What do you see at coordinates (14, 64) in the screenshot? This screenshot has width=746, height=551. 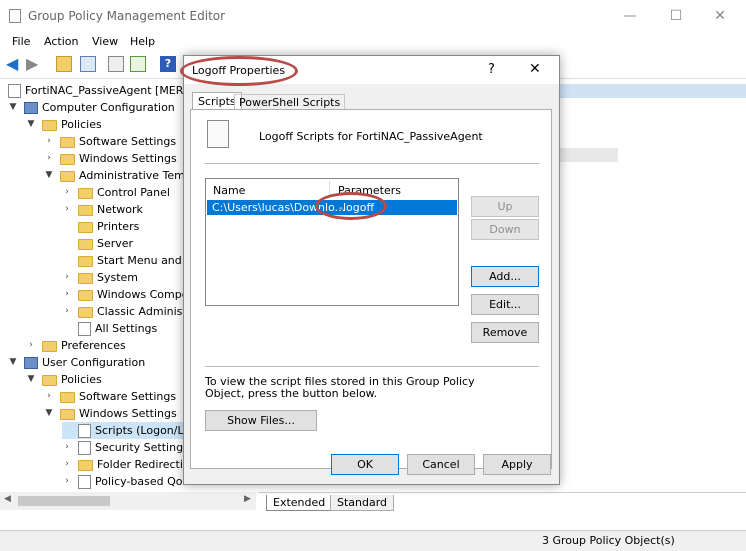 I see `back-arrow-icon: ◀` at bounding box center [14, 64].